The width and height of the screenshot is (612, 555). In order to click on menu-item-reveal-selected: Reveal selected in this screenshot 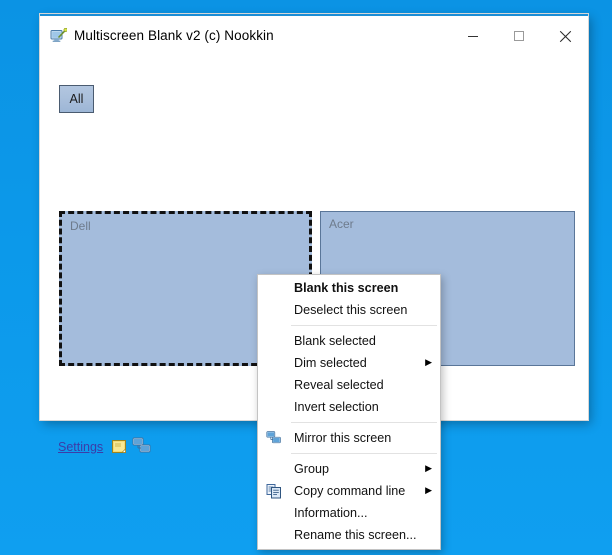, I will do `click(349, 385)`.